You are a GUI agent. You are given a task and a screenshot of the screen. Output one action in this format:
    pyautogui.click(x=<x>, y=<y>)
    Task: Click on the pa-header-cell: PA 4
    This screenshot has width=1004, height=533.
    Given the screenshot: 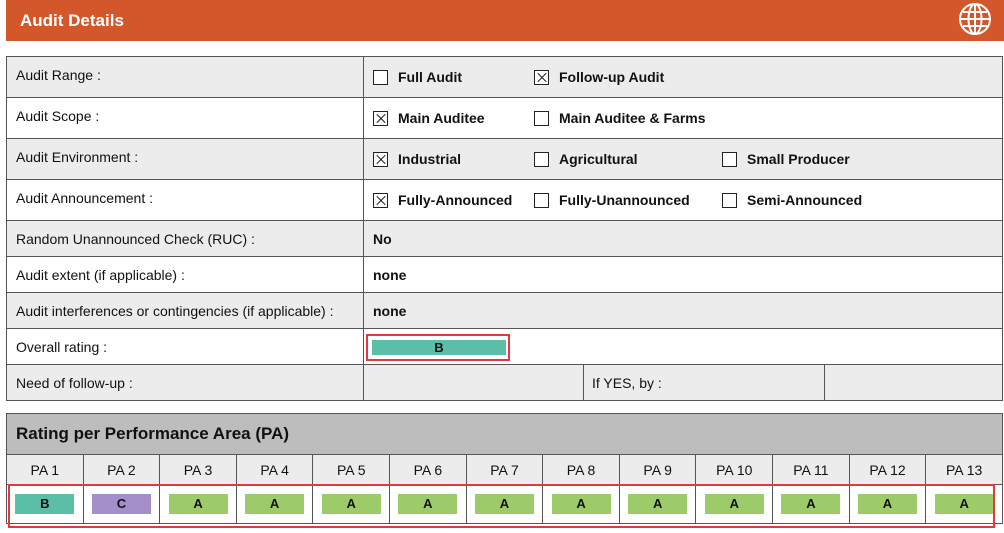 What is the action you would take?
    pyautogui.click(x=274, y=469)
    